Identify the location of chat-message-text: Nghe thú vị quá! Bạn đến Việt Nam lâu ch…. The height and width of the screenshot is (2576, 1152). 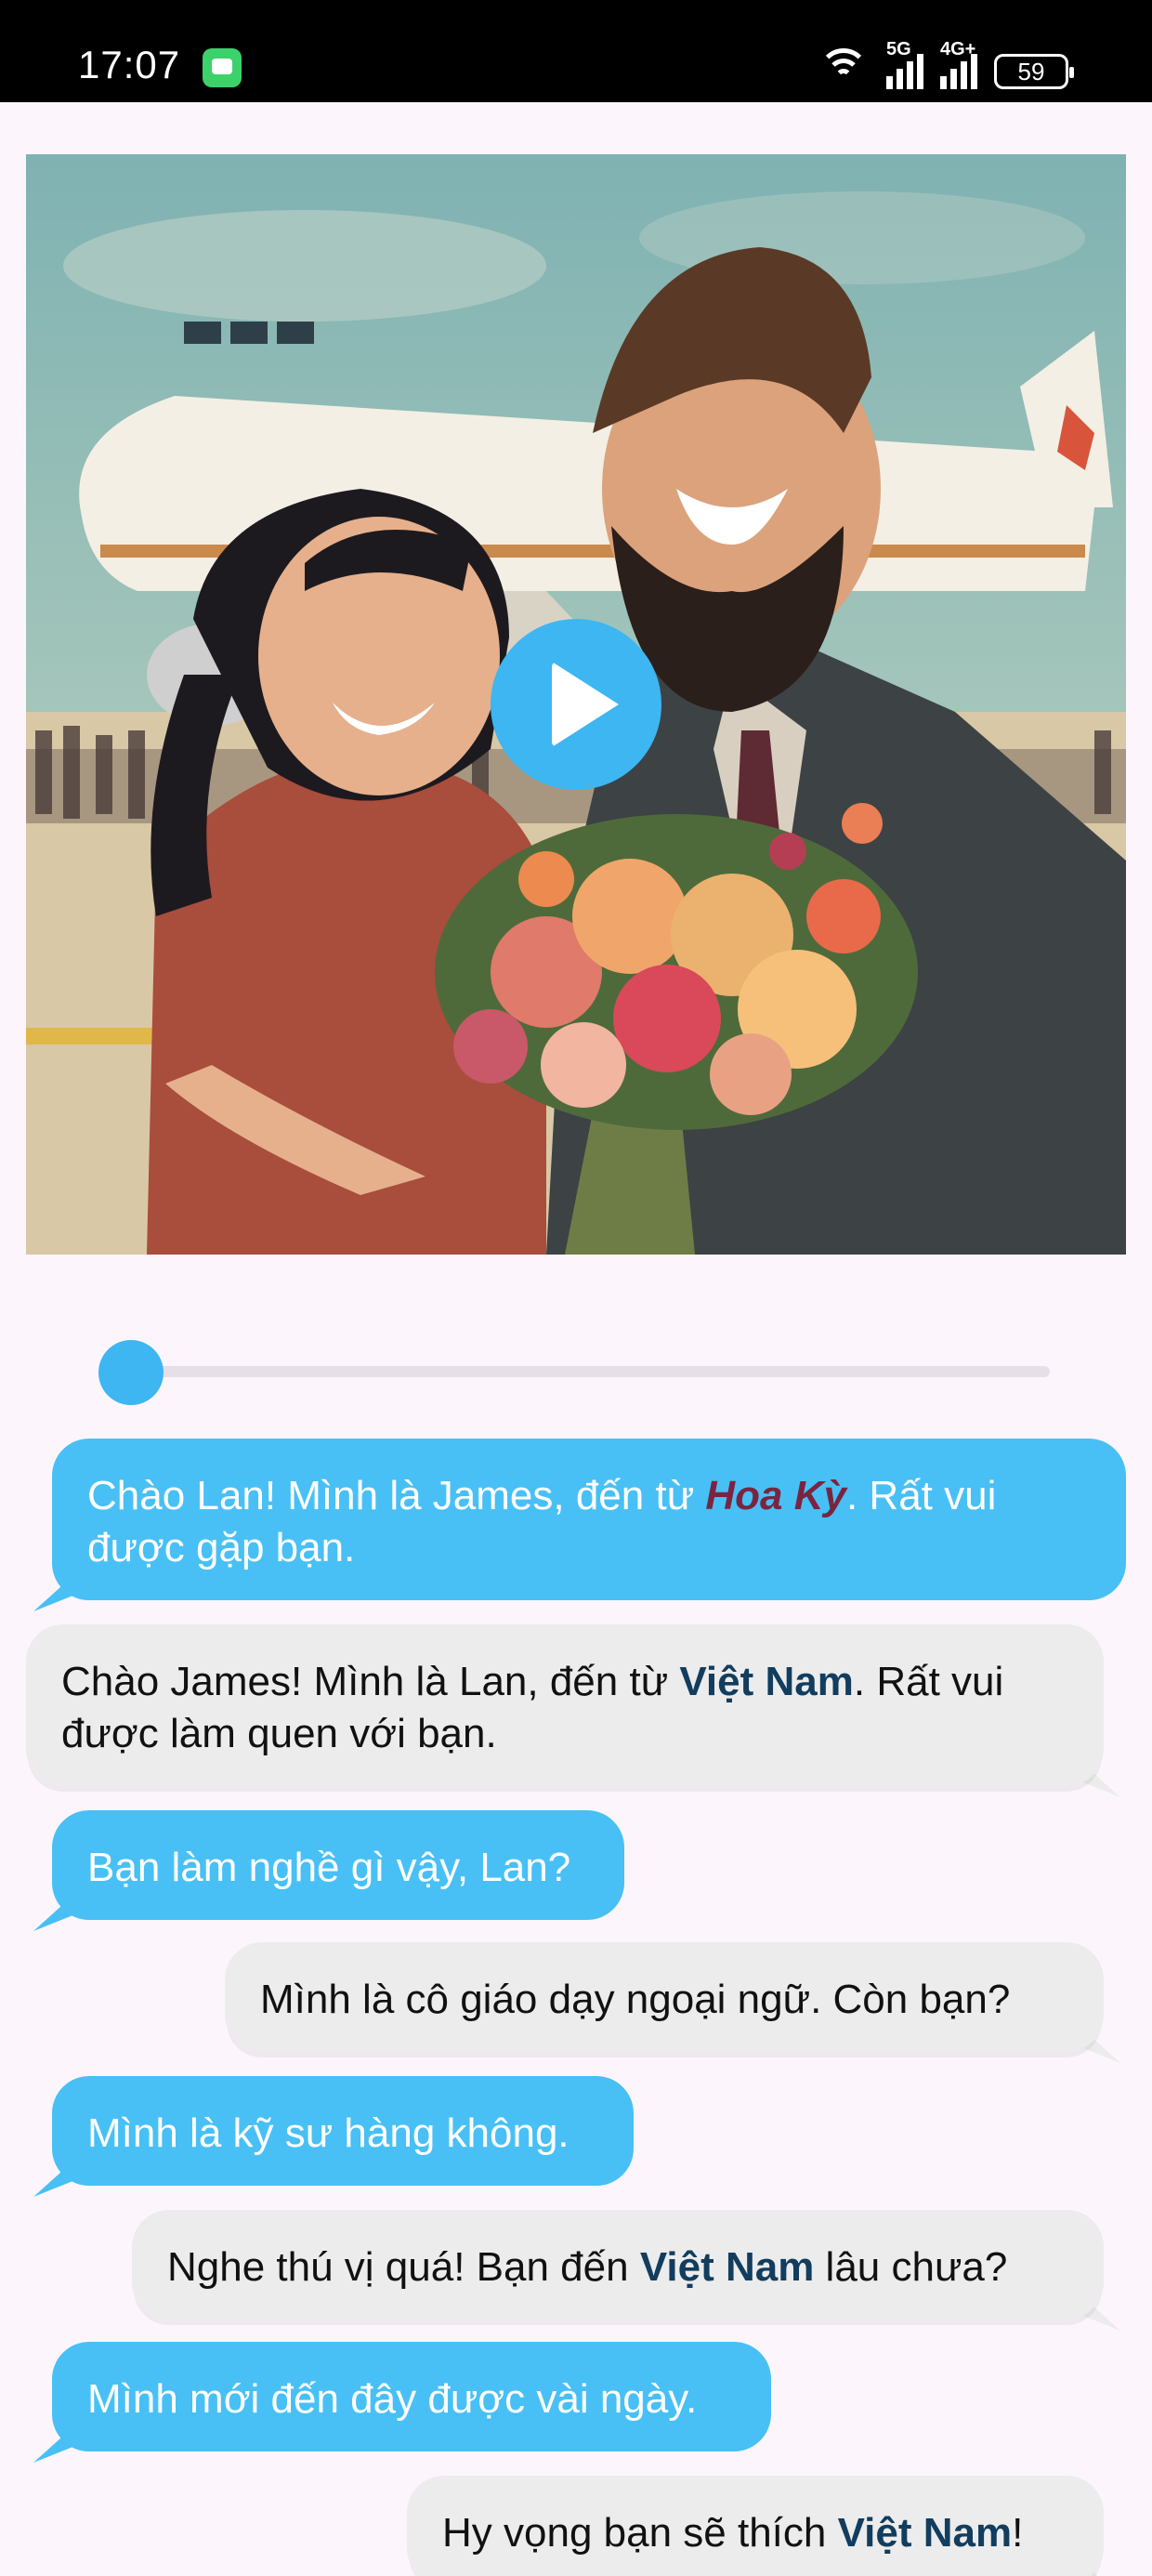
(618, 2265).